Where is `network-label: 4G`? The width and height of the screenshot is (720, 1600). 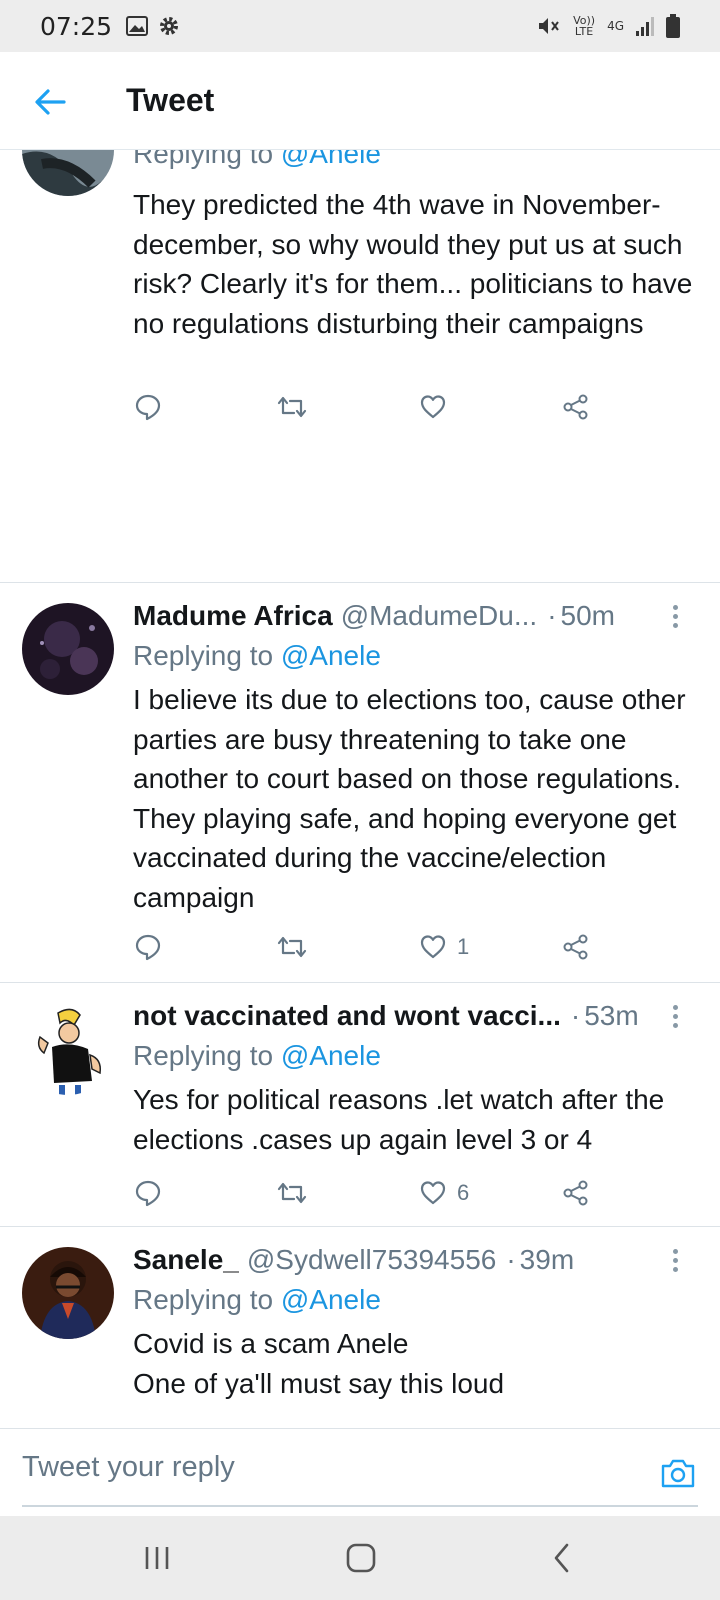 network-label: 4G is located at coordinates (615, 26).